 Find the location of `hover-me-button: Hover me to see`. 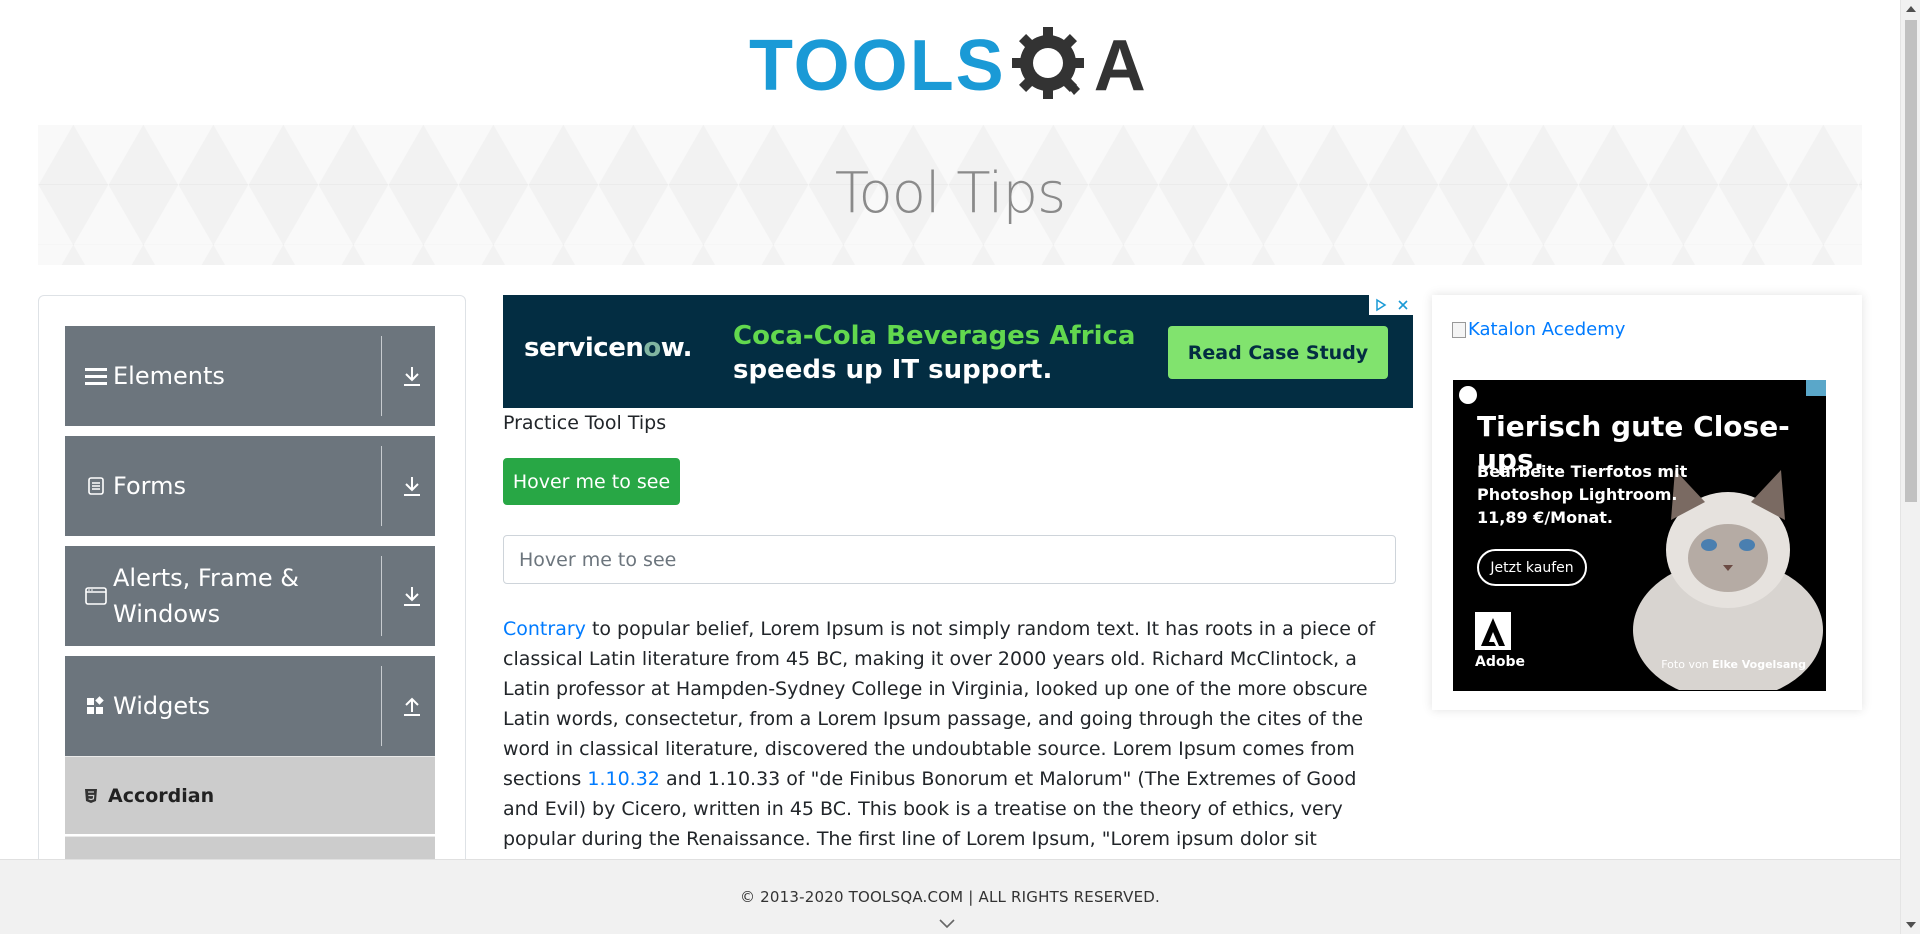

hover-me-button: Hover me to see is located at coordinates (591, 481).